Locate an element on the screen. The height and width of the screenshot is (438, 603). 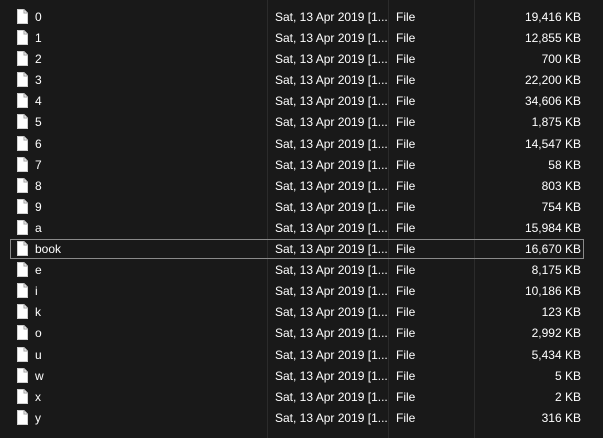
file-row: 4 Sat, 13 Apr 2019 [1... File 34,606 KB is located at coordinates (301, 101).